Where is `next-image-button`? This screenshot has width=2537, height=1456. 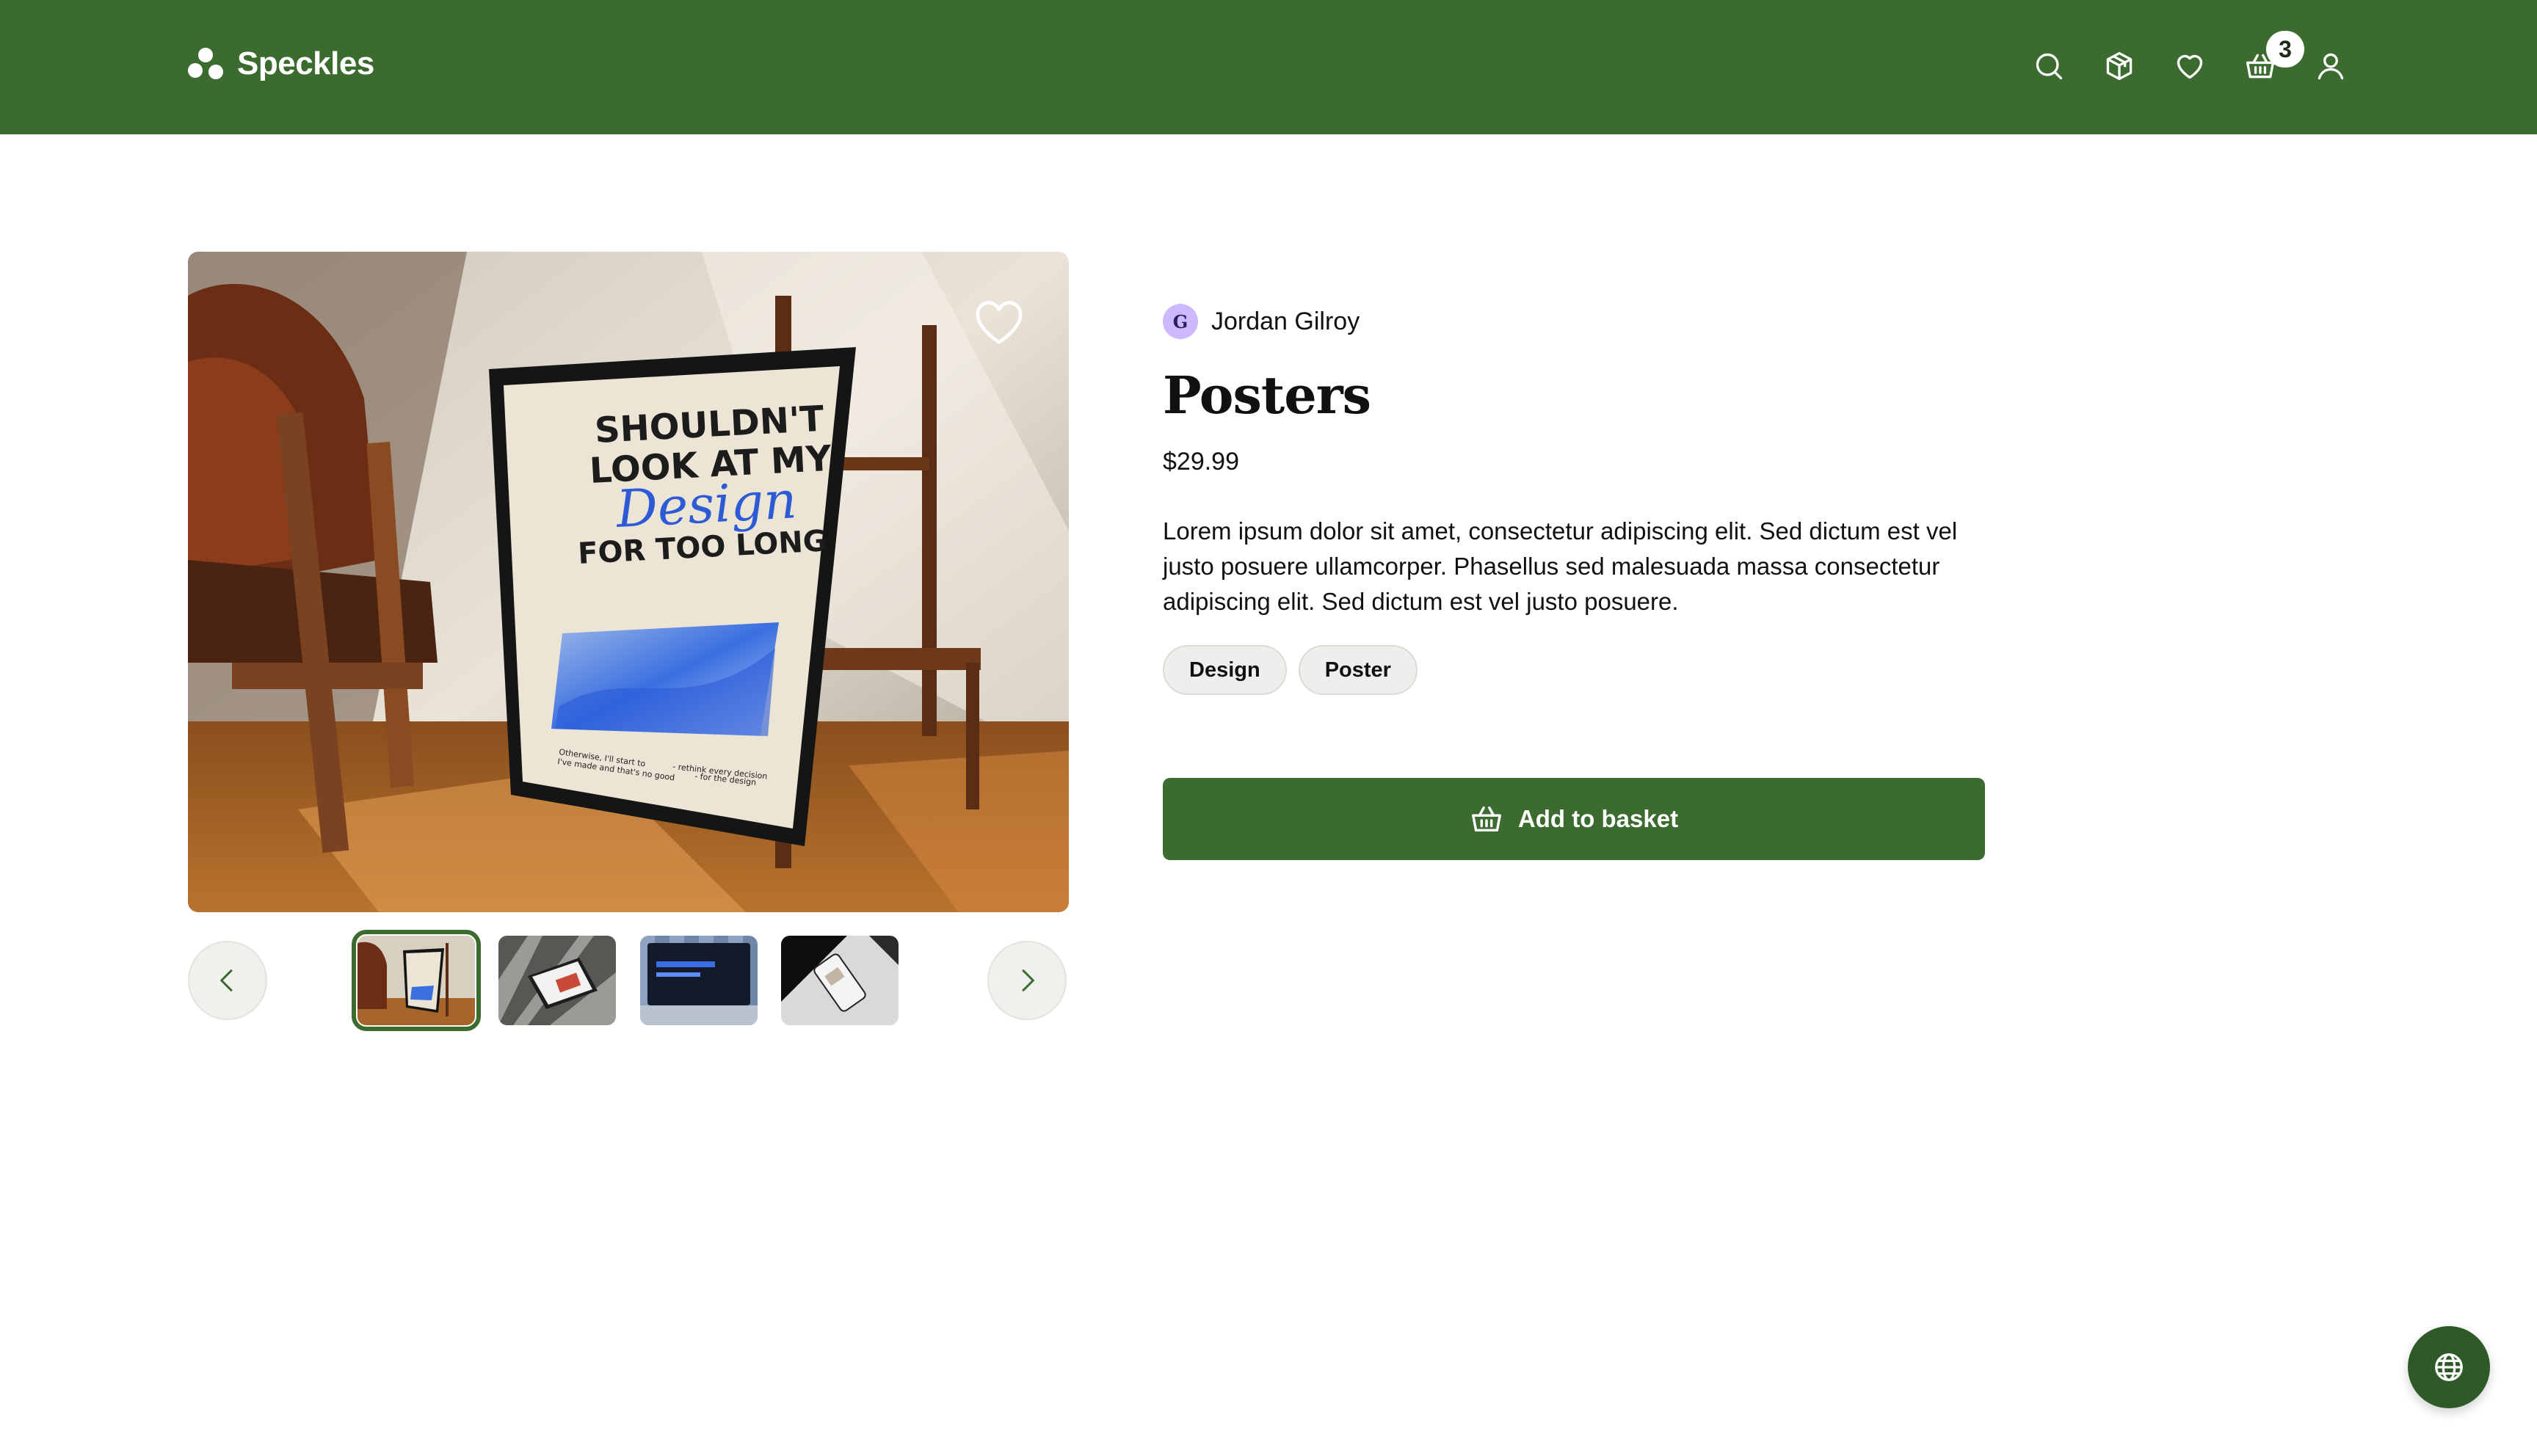
next-image-button is located at coordinates (1027, 980).